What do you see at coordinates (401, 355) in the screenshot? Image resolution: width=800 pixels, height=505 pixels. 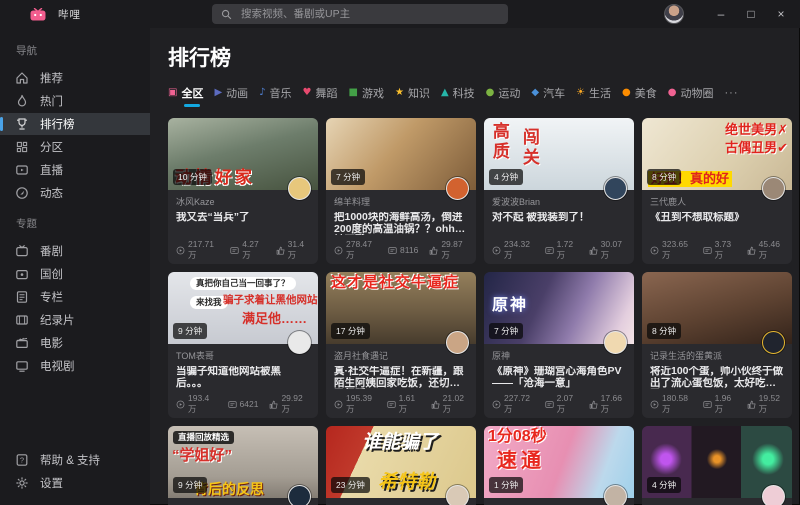 I see `uploader-name: 盗月社食遇记` at bounding box center [401, 355].